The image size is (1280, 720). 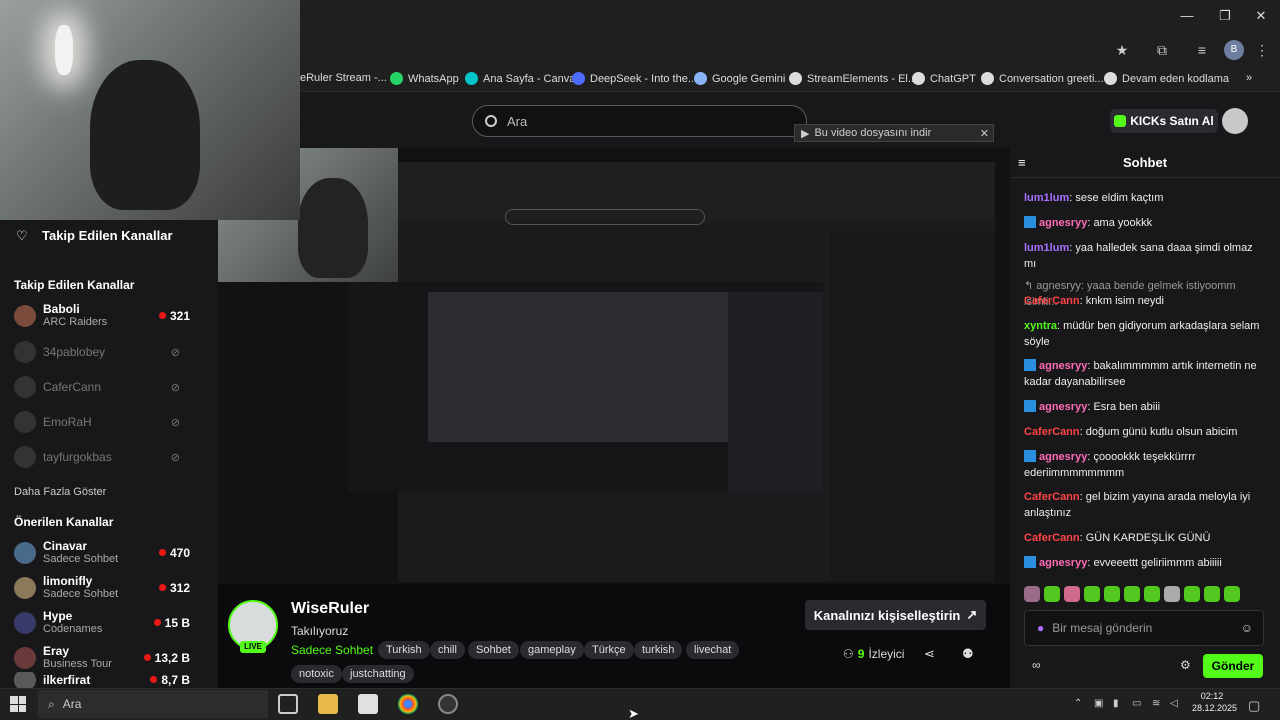 I want to click on volume-icon: ◁, so click(x=1174, y=703).